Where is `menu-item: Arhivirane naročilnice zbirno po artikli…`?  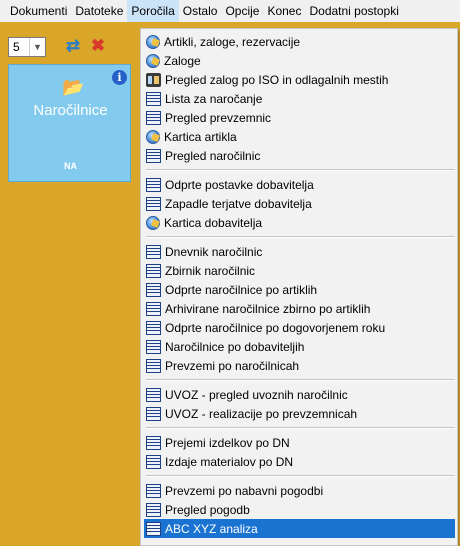 menu-item: Arhivirane naročilnice zbirno po artikli… is located at coordinates (299, 308).